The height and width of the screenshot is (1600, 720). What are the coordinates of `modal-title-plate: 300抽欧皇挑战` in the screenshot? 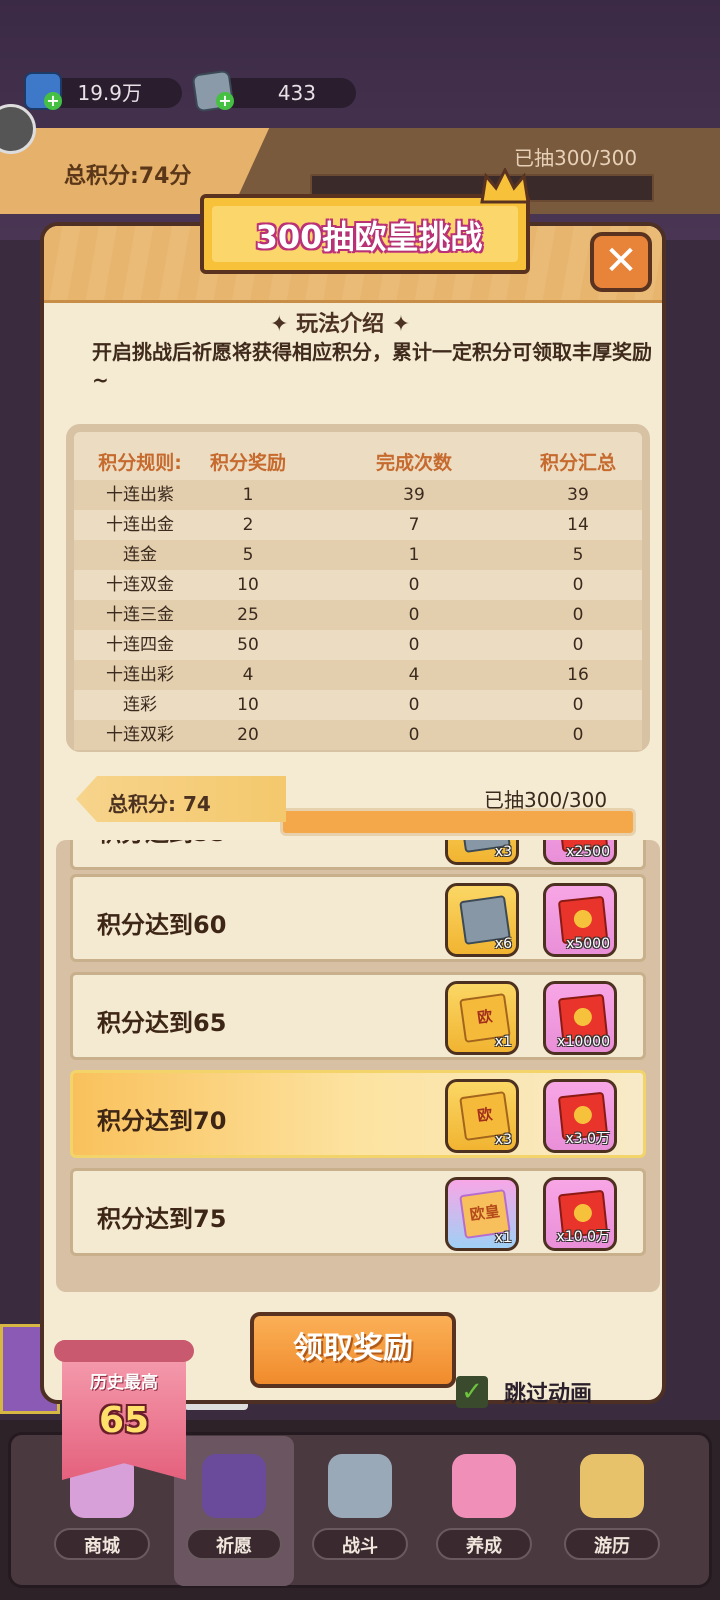 It's located at (365, 234).